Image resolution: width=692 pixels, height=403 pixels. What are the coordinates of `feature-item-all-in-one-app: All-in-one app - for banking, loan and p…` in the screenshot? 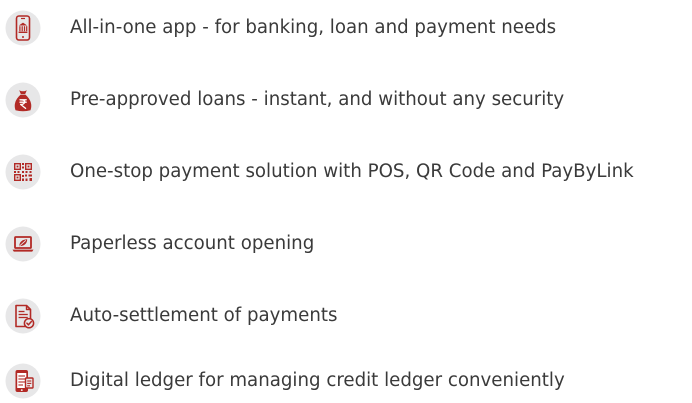 It's located at (346, 28).